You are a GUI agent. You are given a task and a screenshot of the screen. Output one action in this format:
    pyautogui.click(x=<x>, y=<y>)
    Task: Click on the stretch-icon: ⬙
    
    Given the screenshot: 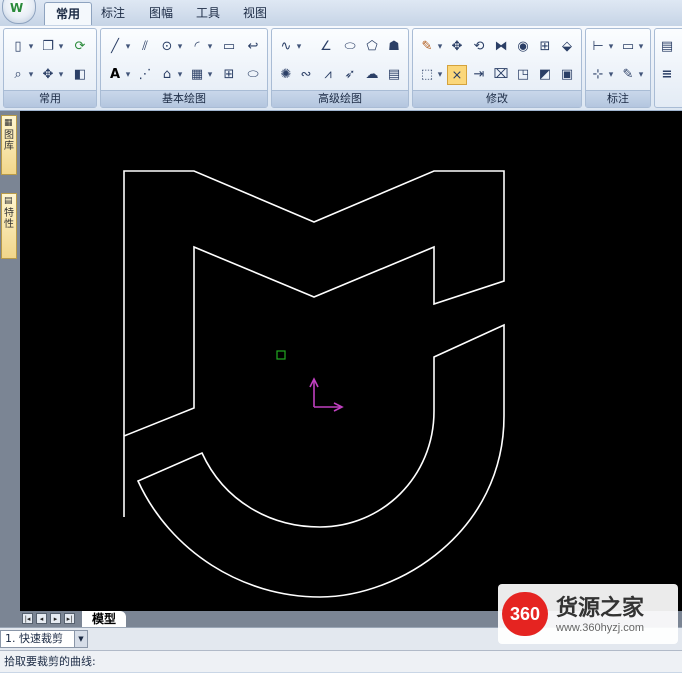 What is the action you would take?
    pyautogui.click(x=567, y=47)
    